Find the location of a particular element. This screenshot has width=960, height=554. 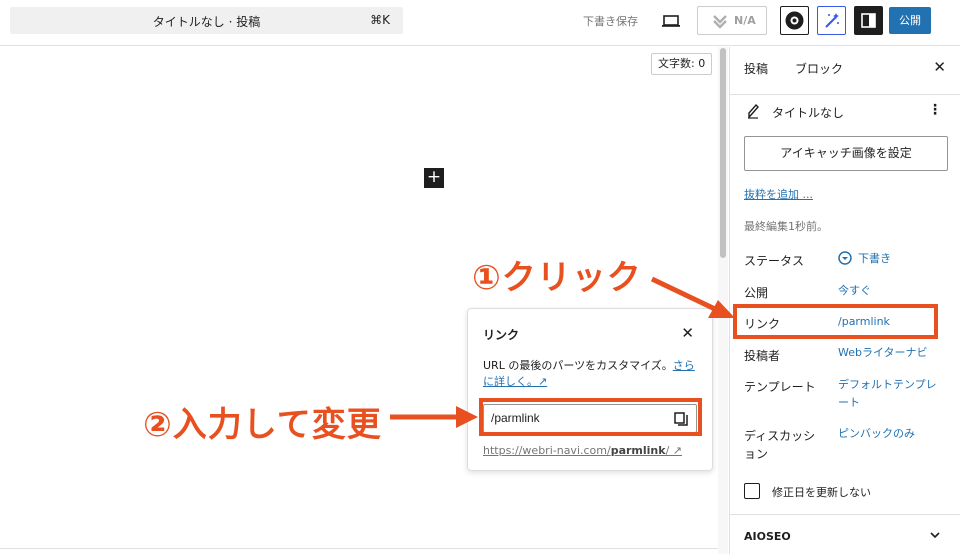

highlight-link-row is located at coordinates (835, 321).